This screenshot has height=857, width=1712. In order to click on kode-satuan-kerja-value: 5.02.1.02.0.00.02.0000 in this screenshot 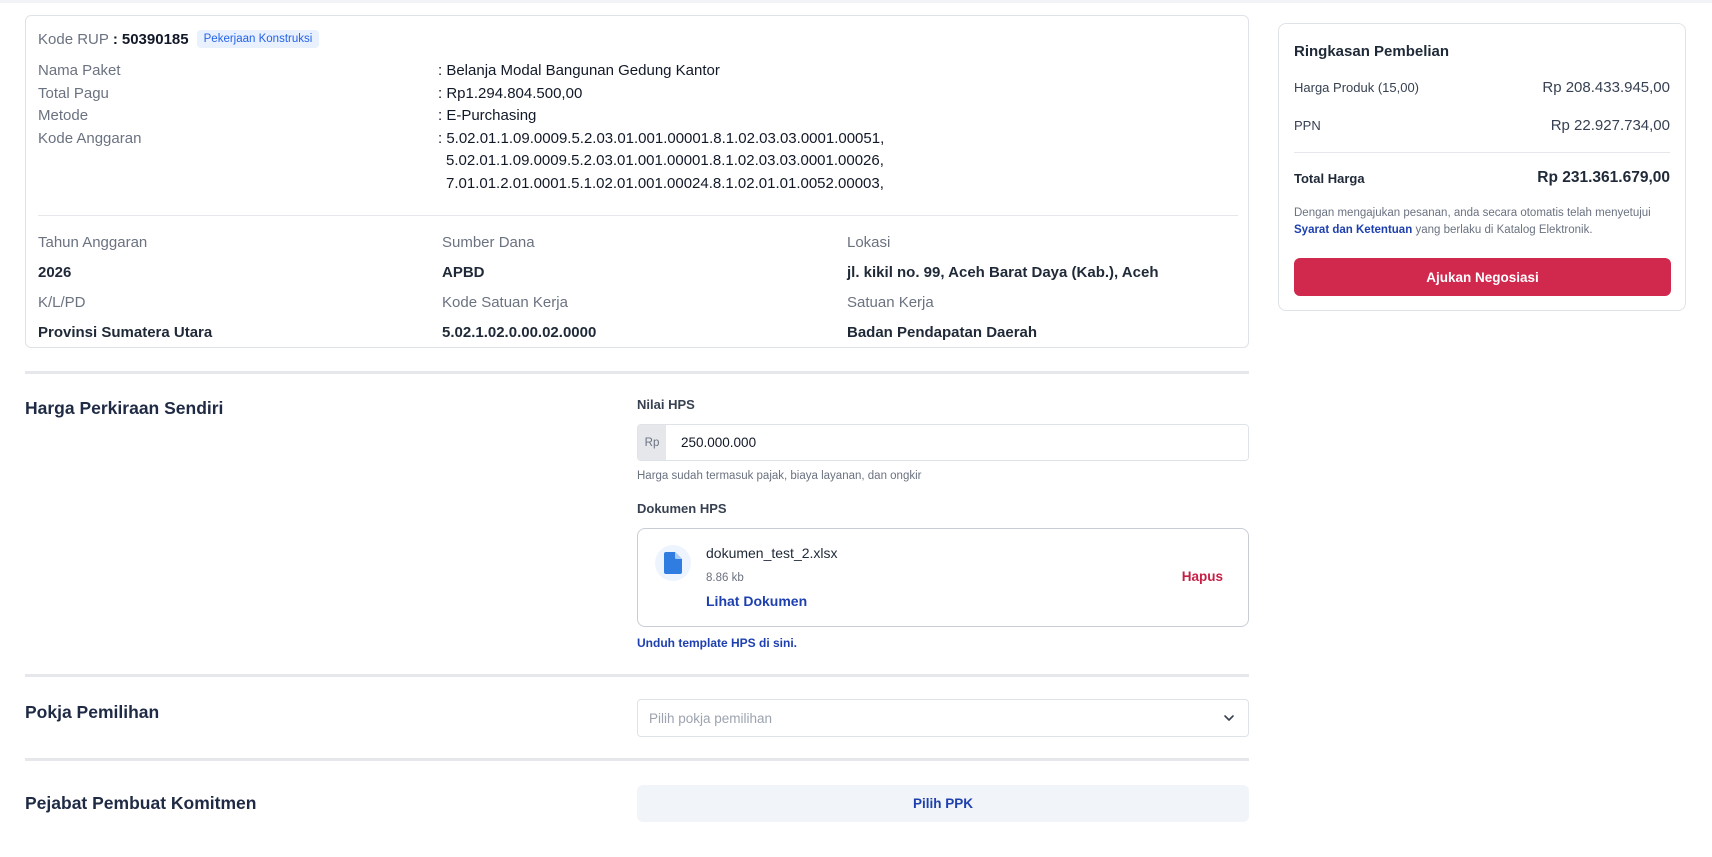, I will do `click(519, 332)`.